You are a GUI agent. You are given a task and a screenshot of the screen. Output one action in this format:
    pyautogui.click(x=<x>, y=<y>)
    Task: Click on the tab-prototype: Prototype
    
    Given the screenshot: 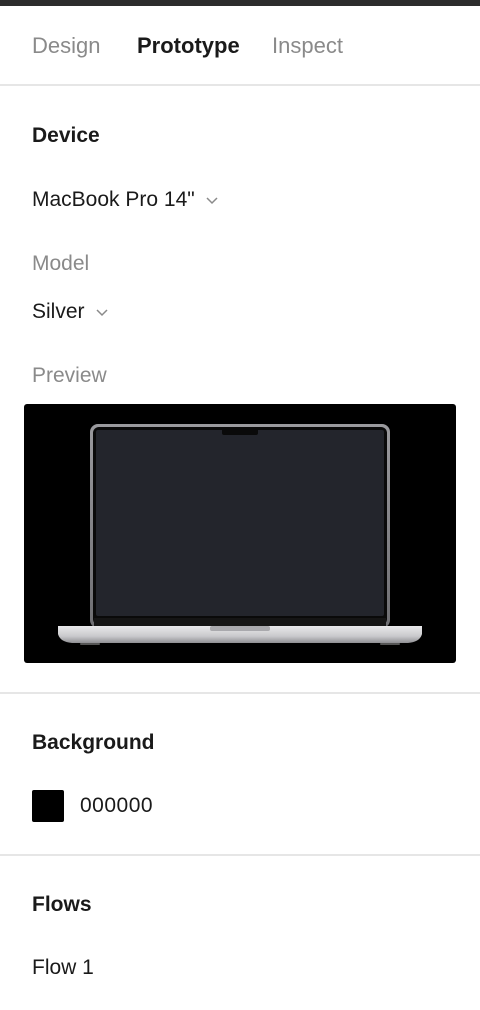 What is the action you would take?
    pyautogui.click(x=188, y=46)
    